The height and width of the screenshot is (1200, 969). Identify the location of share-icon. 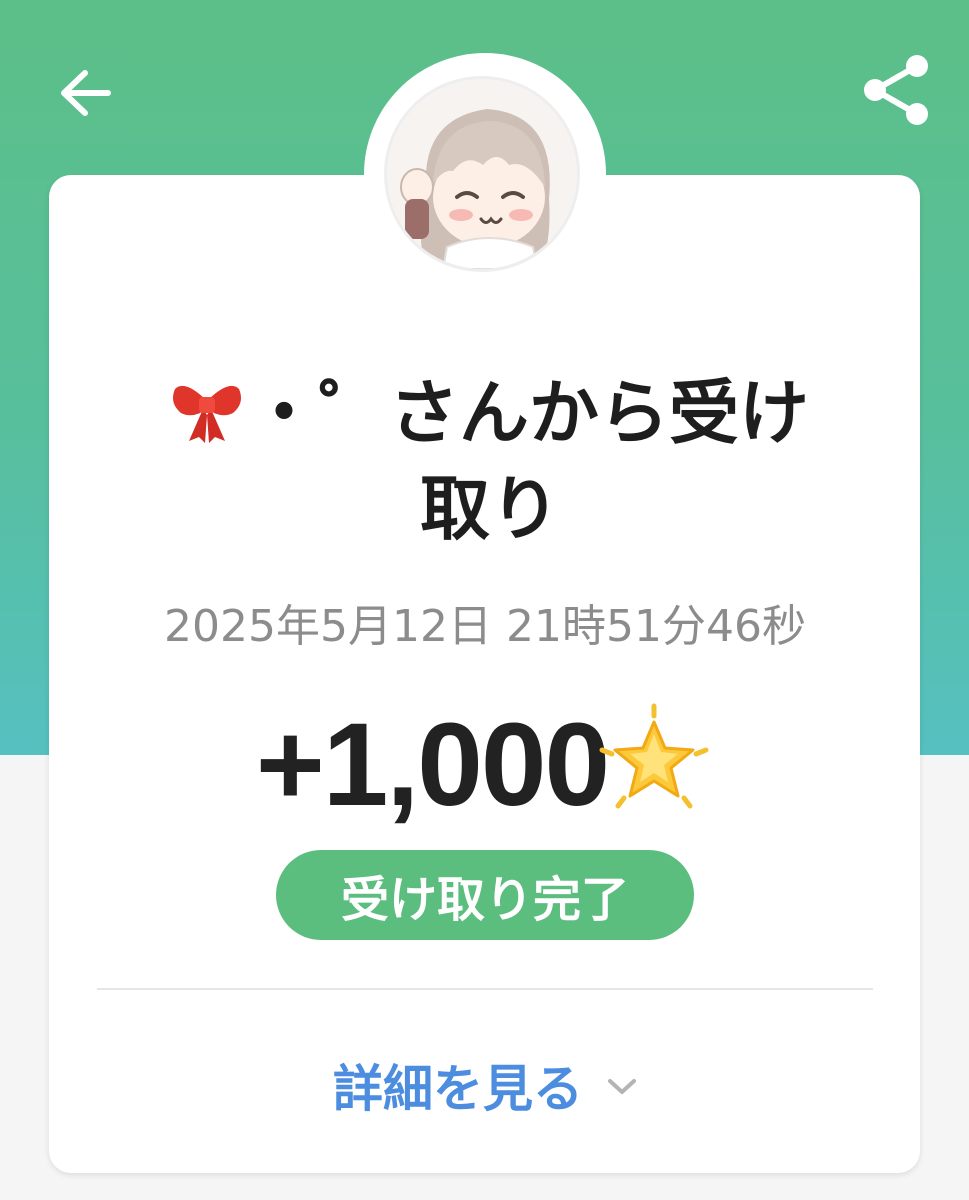
(896, 90).